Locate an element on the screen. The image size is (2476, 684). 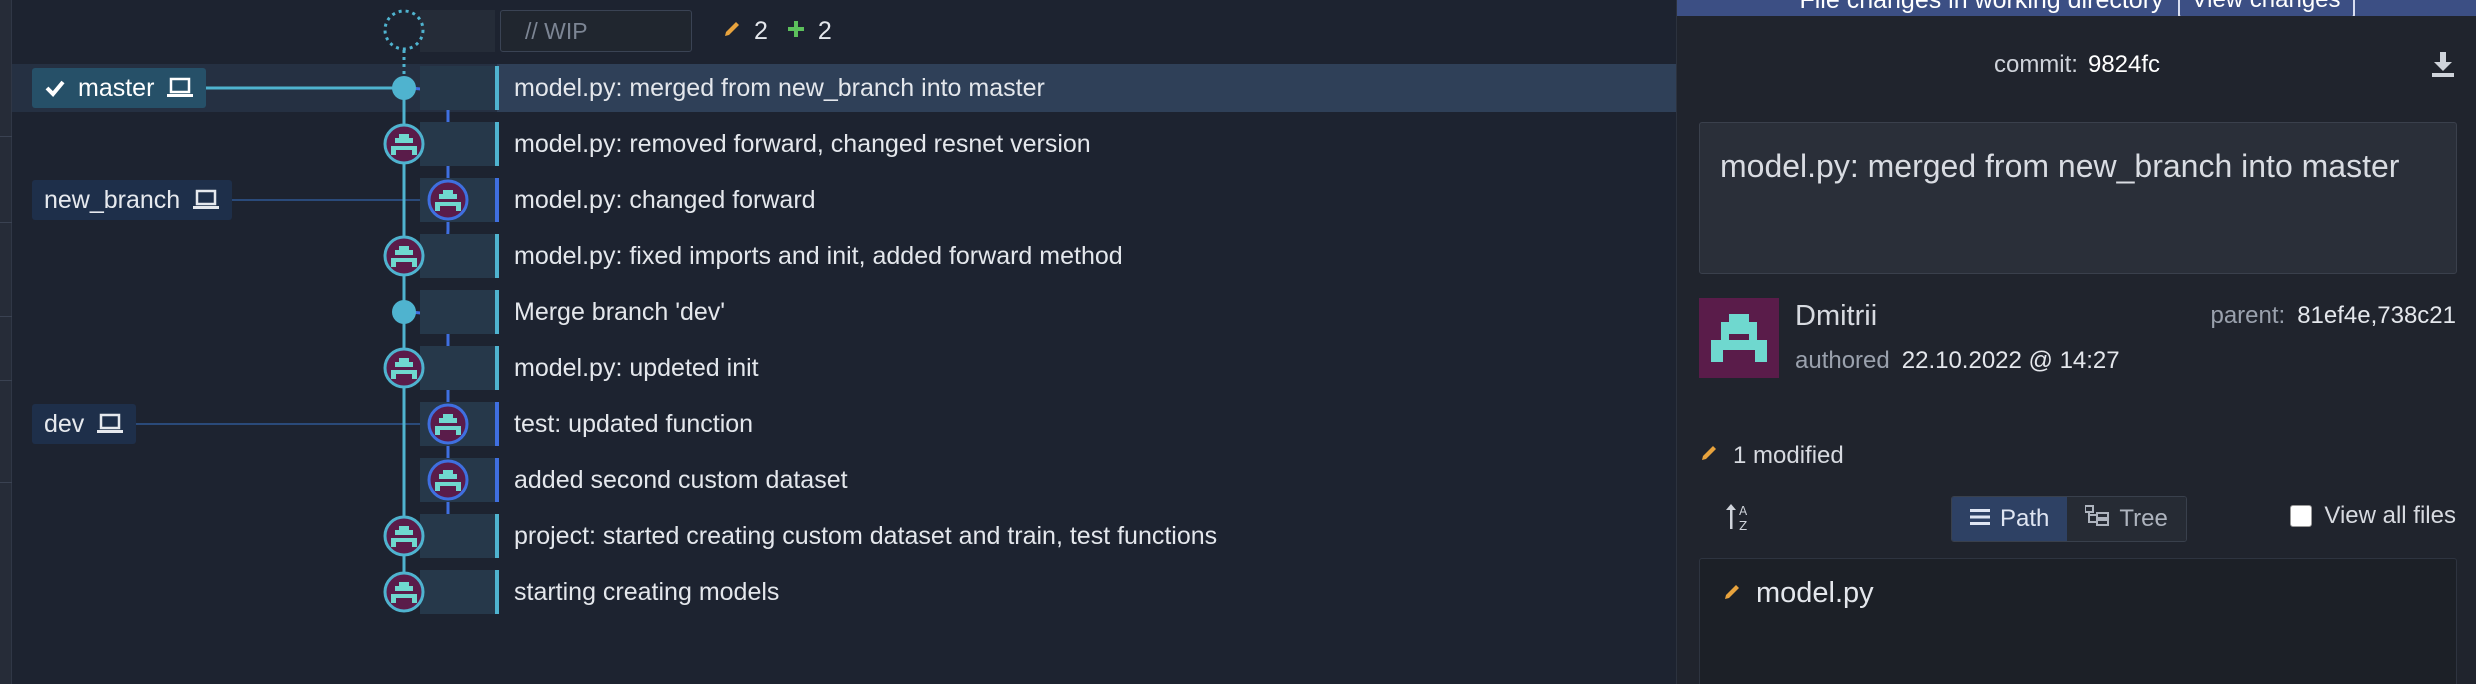
file-item: model.py is located at coordinates (1798, 593).